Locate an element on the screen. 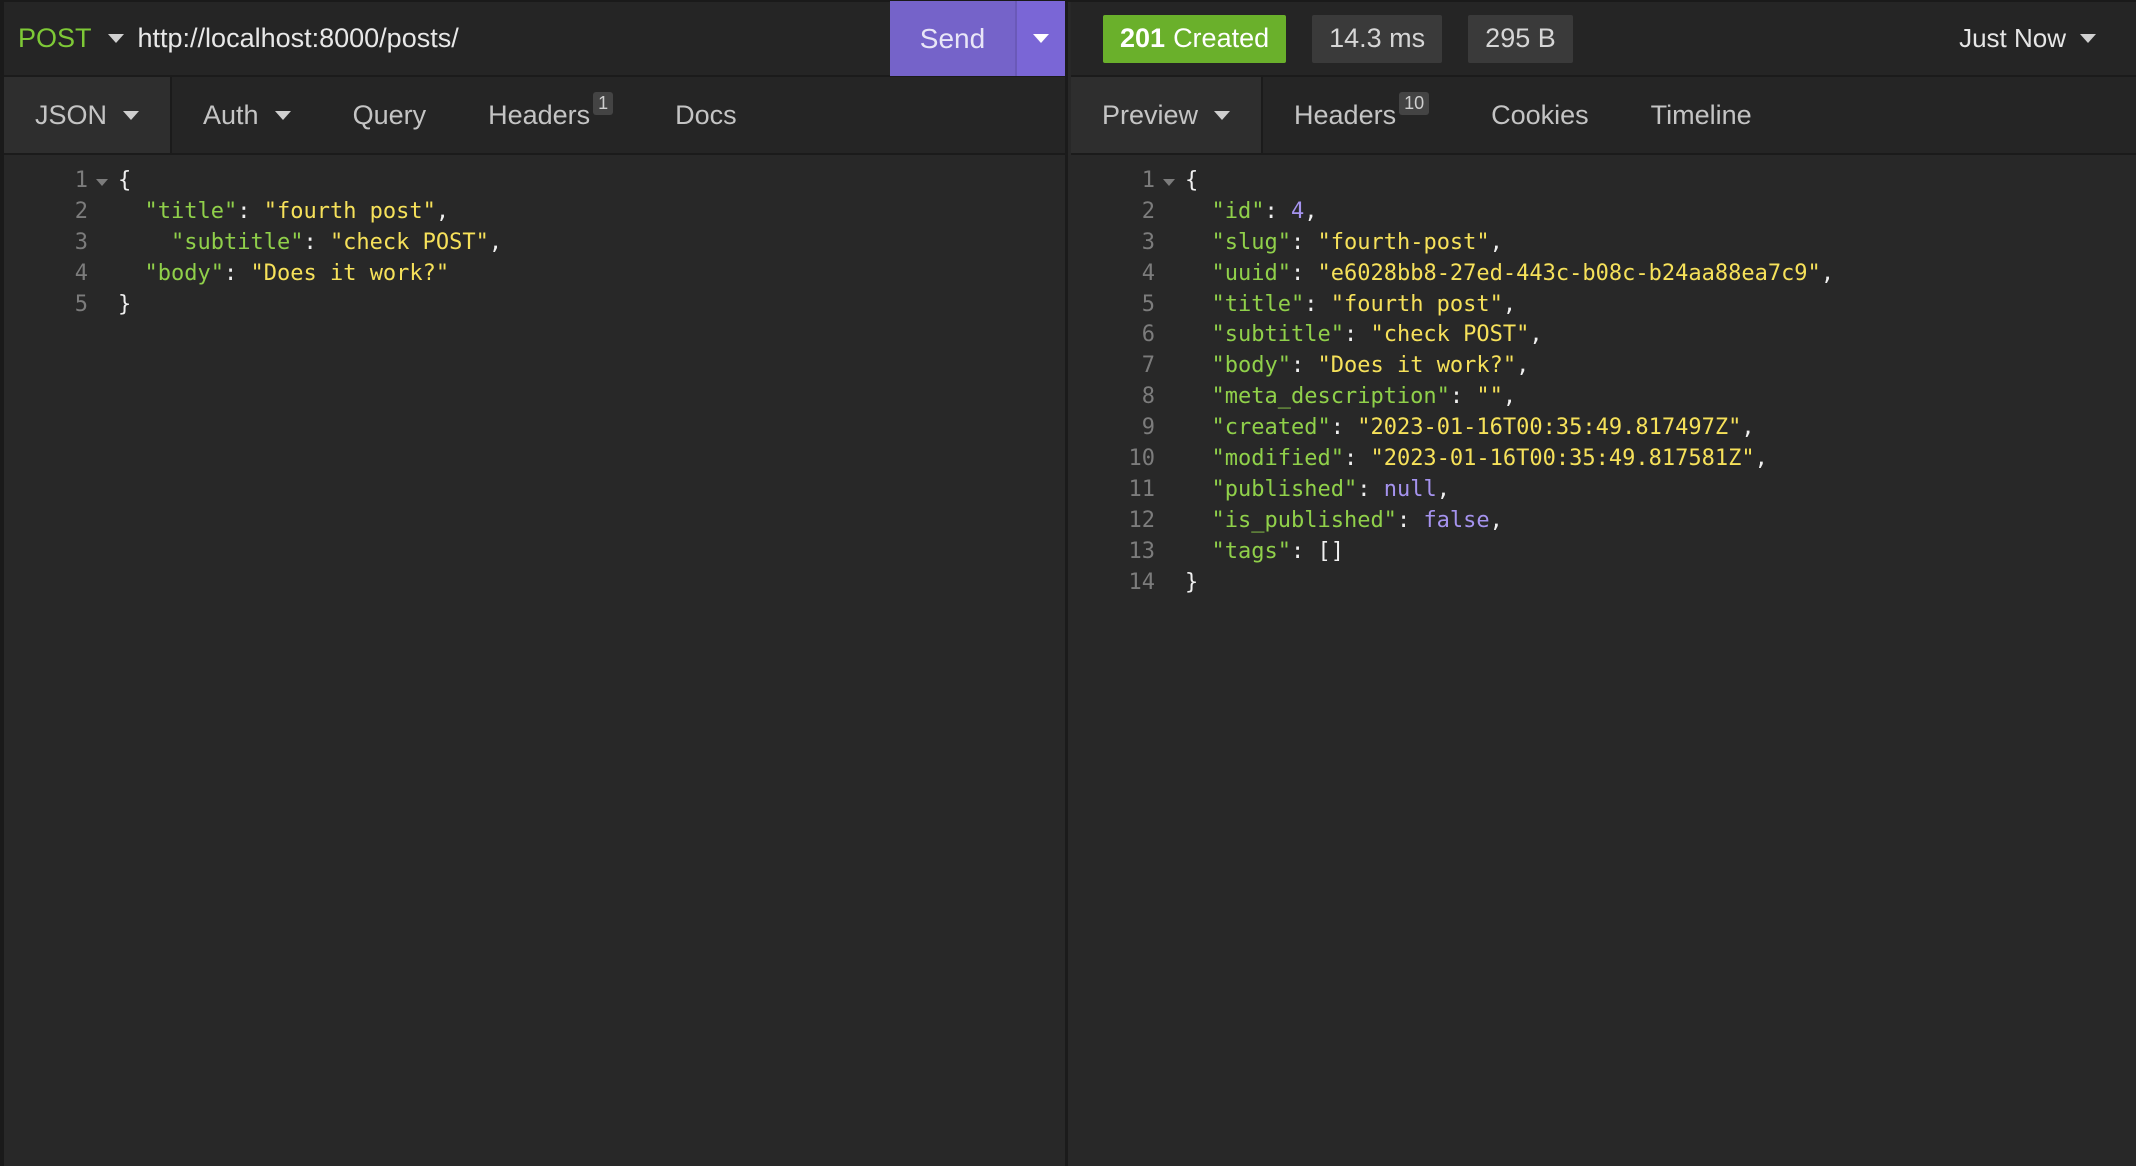  status-text: Created is located at coordinates (1221, 38).